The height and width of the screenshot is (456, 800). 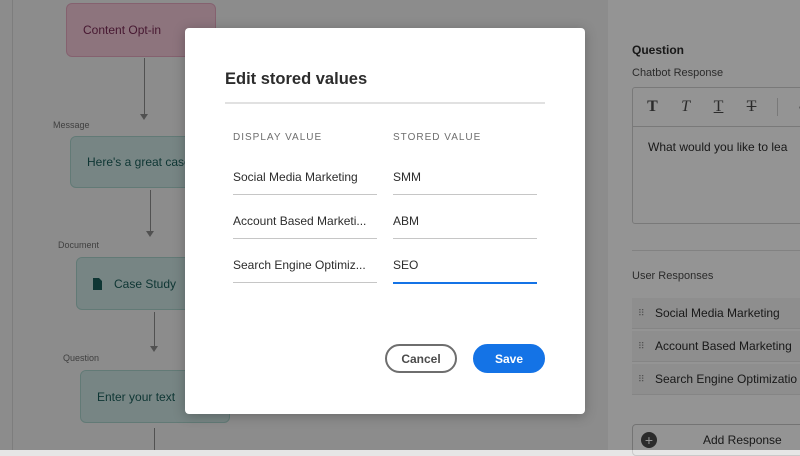 What do you see at coordinates (296, 79) in the screenshot?
I see `dialog-title: Edit stored values` at bounding box center [296, 79].